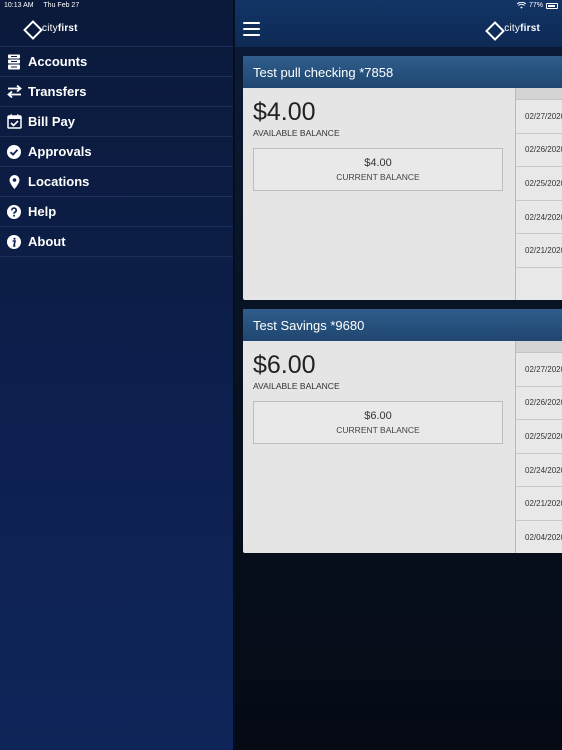 The image size is (562, 750). What do you see at coordinates (14, 182) in the screenshot?
I see `location-pin-icon` at bounding box center [14, 182].